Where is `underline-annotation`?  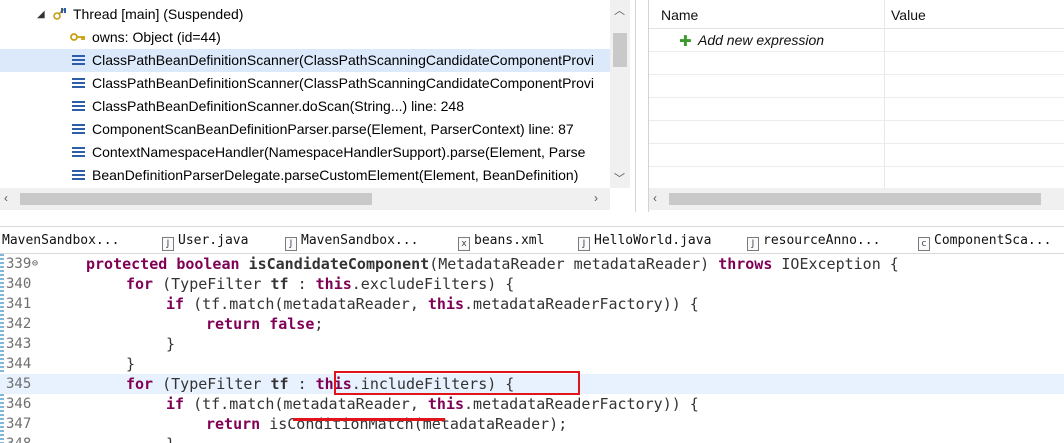 underline-annotation is located at coordinates (369, 419).